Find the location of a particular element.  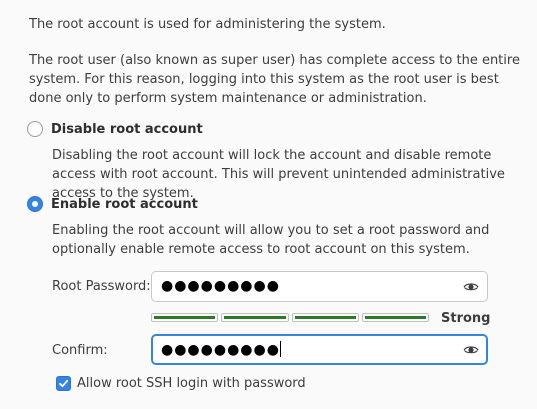

allow-ssh-label: Allow root SSH login with password is located at coordinates (191, 383).